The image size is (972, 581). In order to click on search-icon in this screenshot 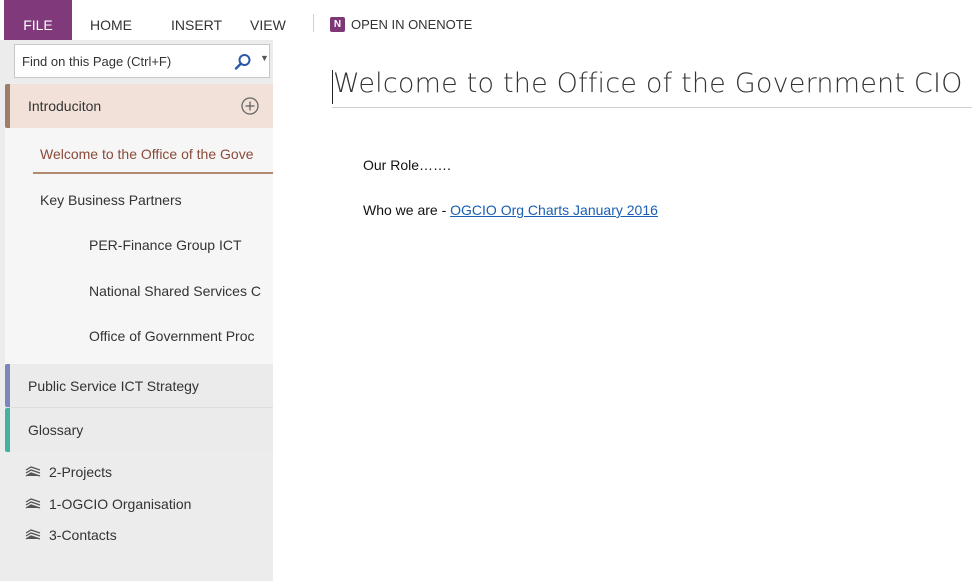, I will do `click(243, 62)`.